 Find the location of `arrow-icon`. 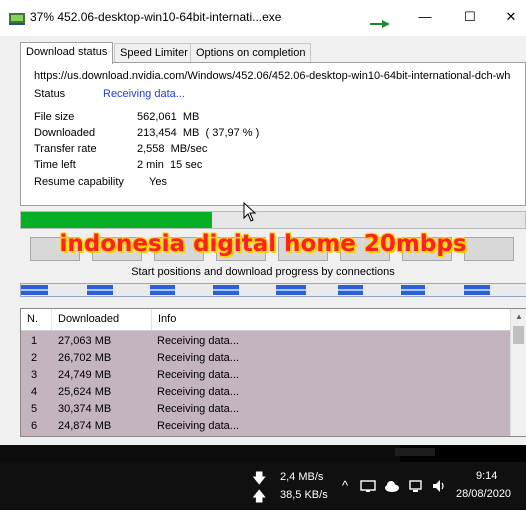

arrow-icon is located at coordinates (380, 24).